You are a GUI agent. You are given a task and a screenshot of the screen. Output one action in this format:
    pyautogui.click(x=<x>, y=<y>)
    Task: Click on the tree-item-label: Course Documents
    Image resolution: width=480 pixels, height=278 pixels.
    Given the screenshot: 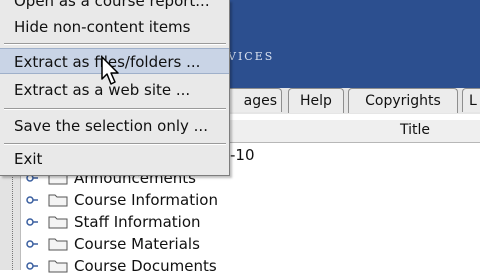 What is the action you would take?
    pyautogui.click(x=145, y=266)
    